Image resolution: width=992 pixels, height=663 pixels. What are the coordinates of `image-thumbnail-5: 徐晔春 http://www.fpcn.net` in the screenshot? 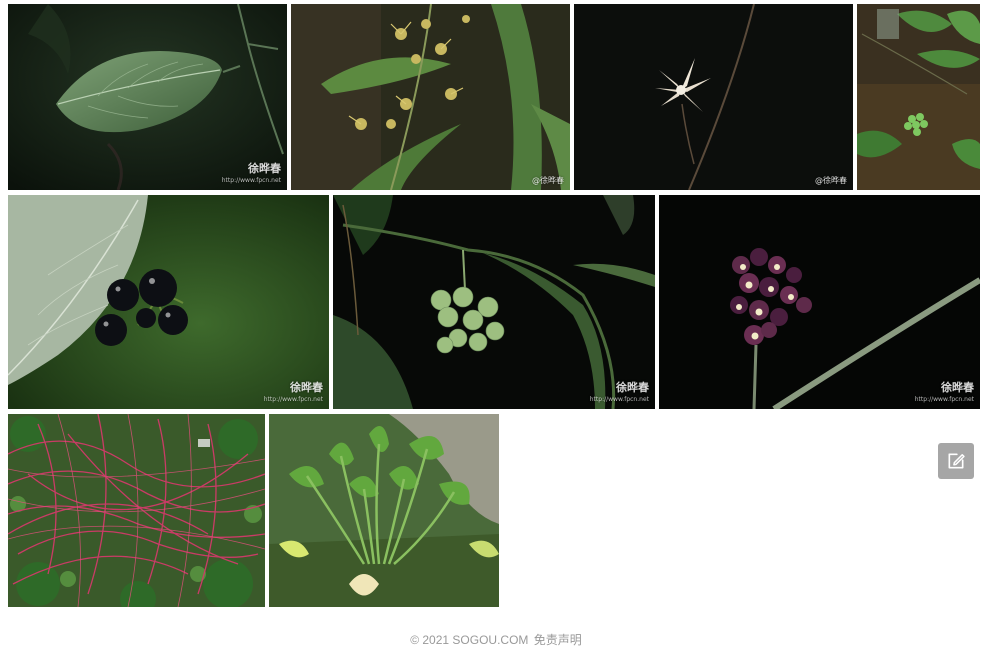 It's located at (168, 302).